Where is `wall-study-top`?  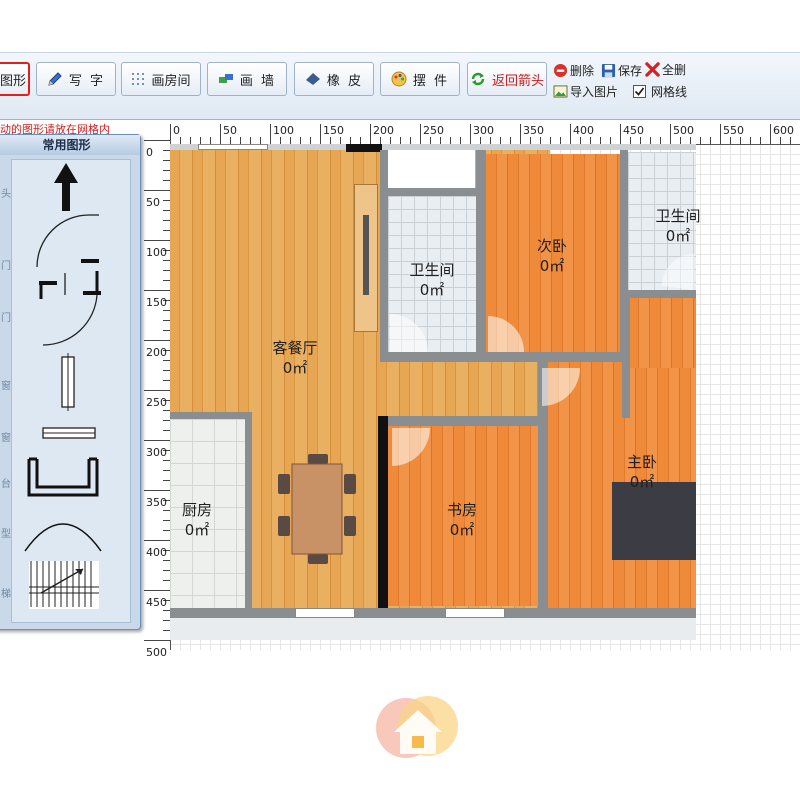
wall-study-top is located at coordinates (460, 421).